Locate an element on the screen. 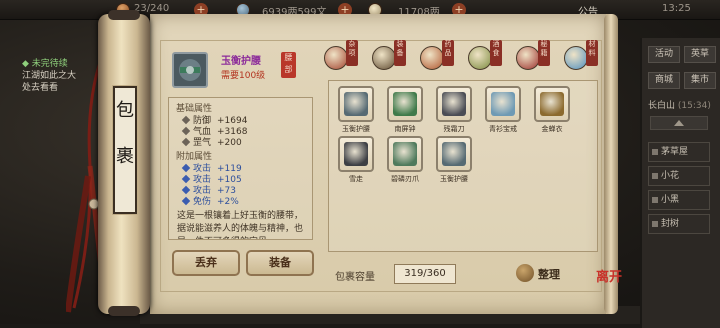 This screenshot has width=720, height=328. exit-seal-logo: 离开 is located at coordinates (613, 287).